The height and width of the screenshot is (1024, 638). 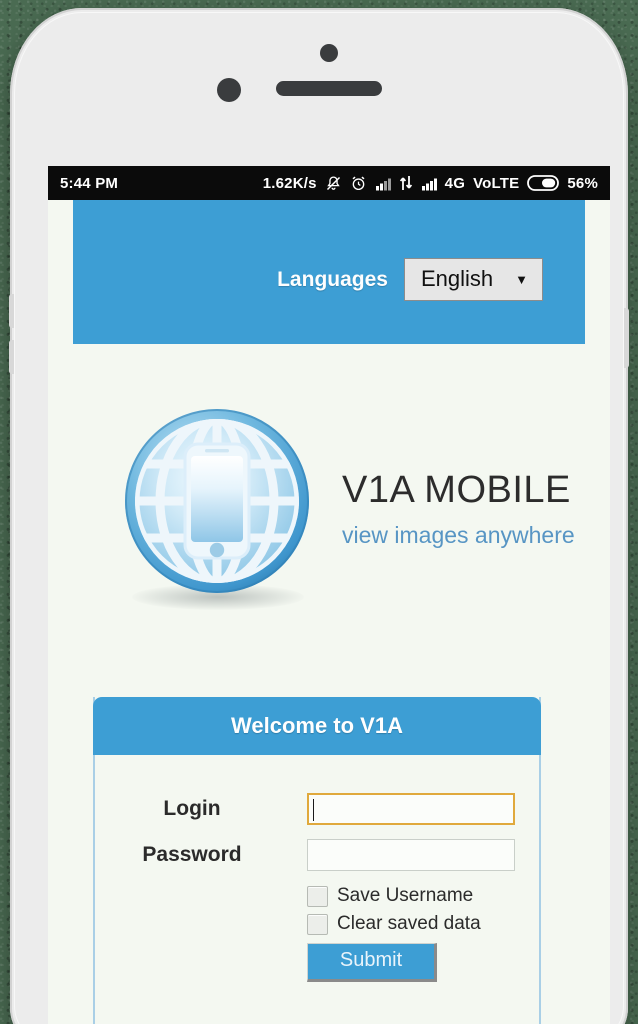 What do you see at coordinates (217, 507) in the screenshot?
I see `globe-mobile-logo-icon` at bounding box center [217, 507].